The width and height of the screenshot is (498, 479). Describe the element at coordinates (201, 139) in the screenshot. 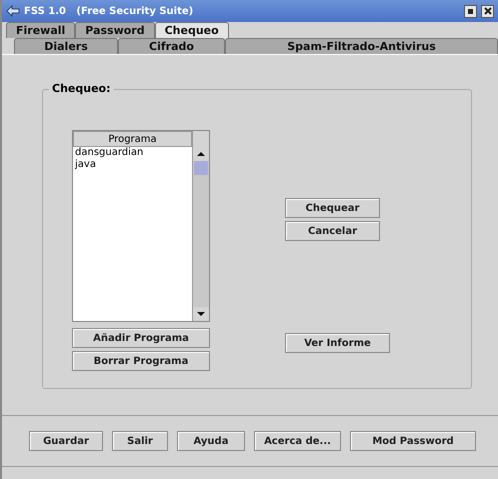

I see `scroll-corner` at that location.